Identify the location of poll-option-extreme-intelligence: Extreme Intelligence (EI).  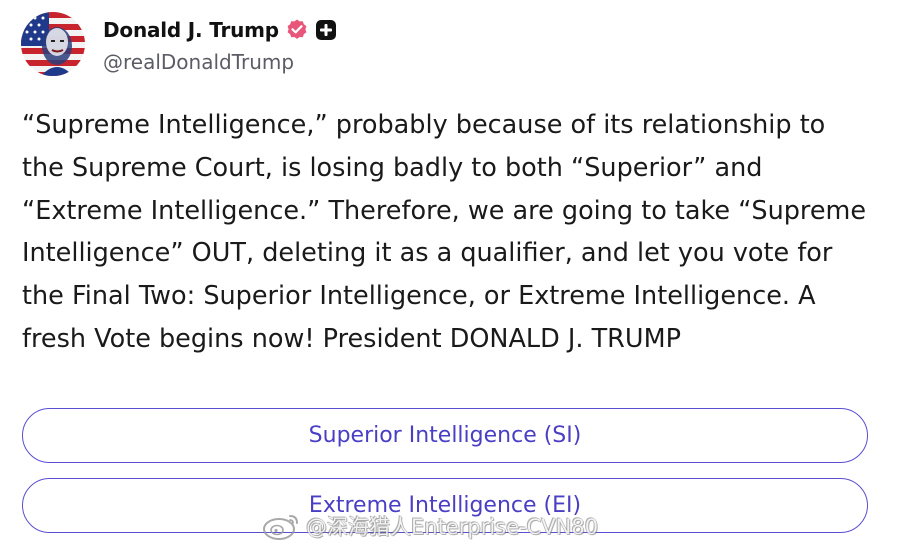
(445, 505).